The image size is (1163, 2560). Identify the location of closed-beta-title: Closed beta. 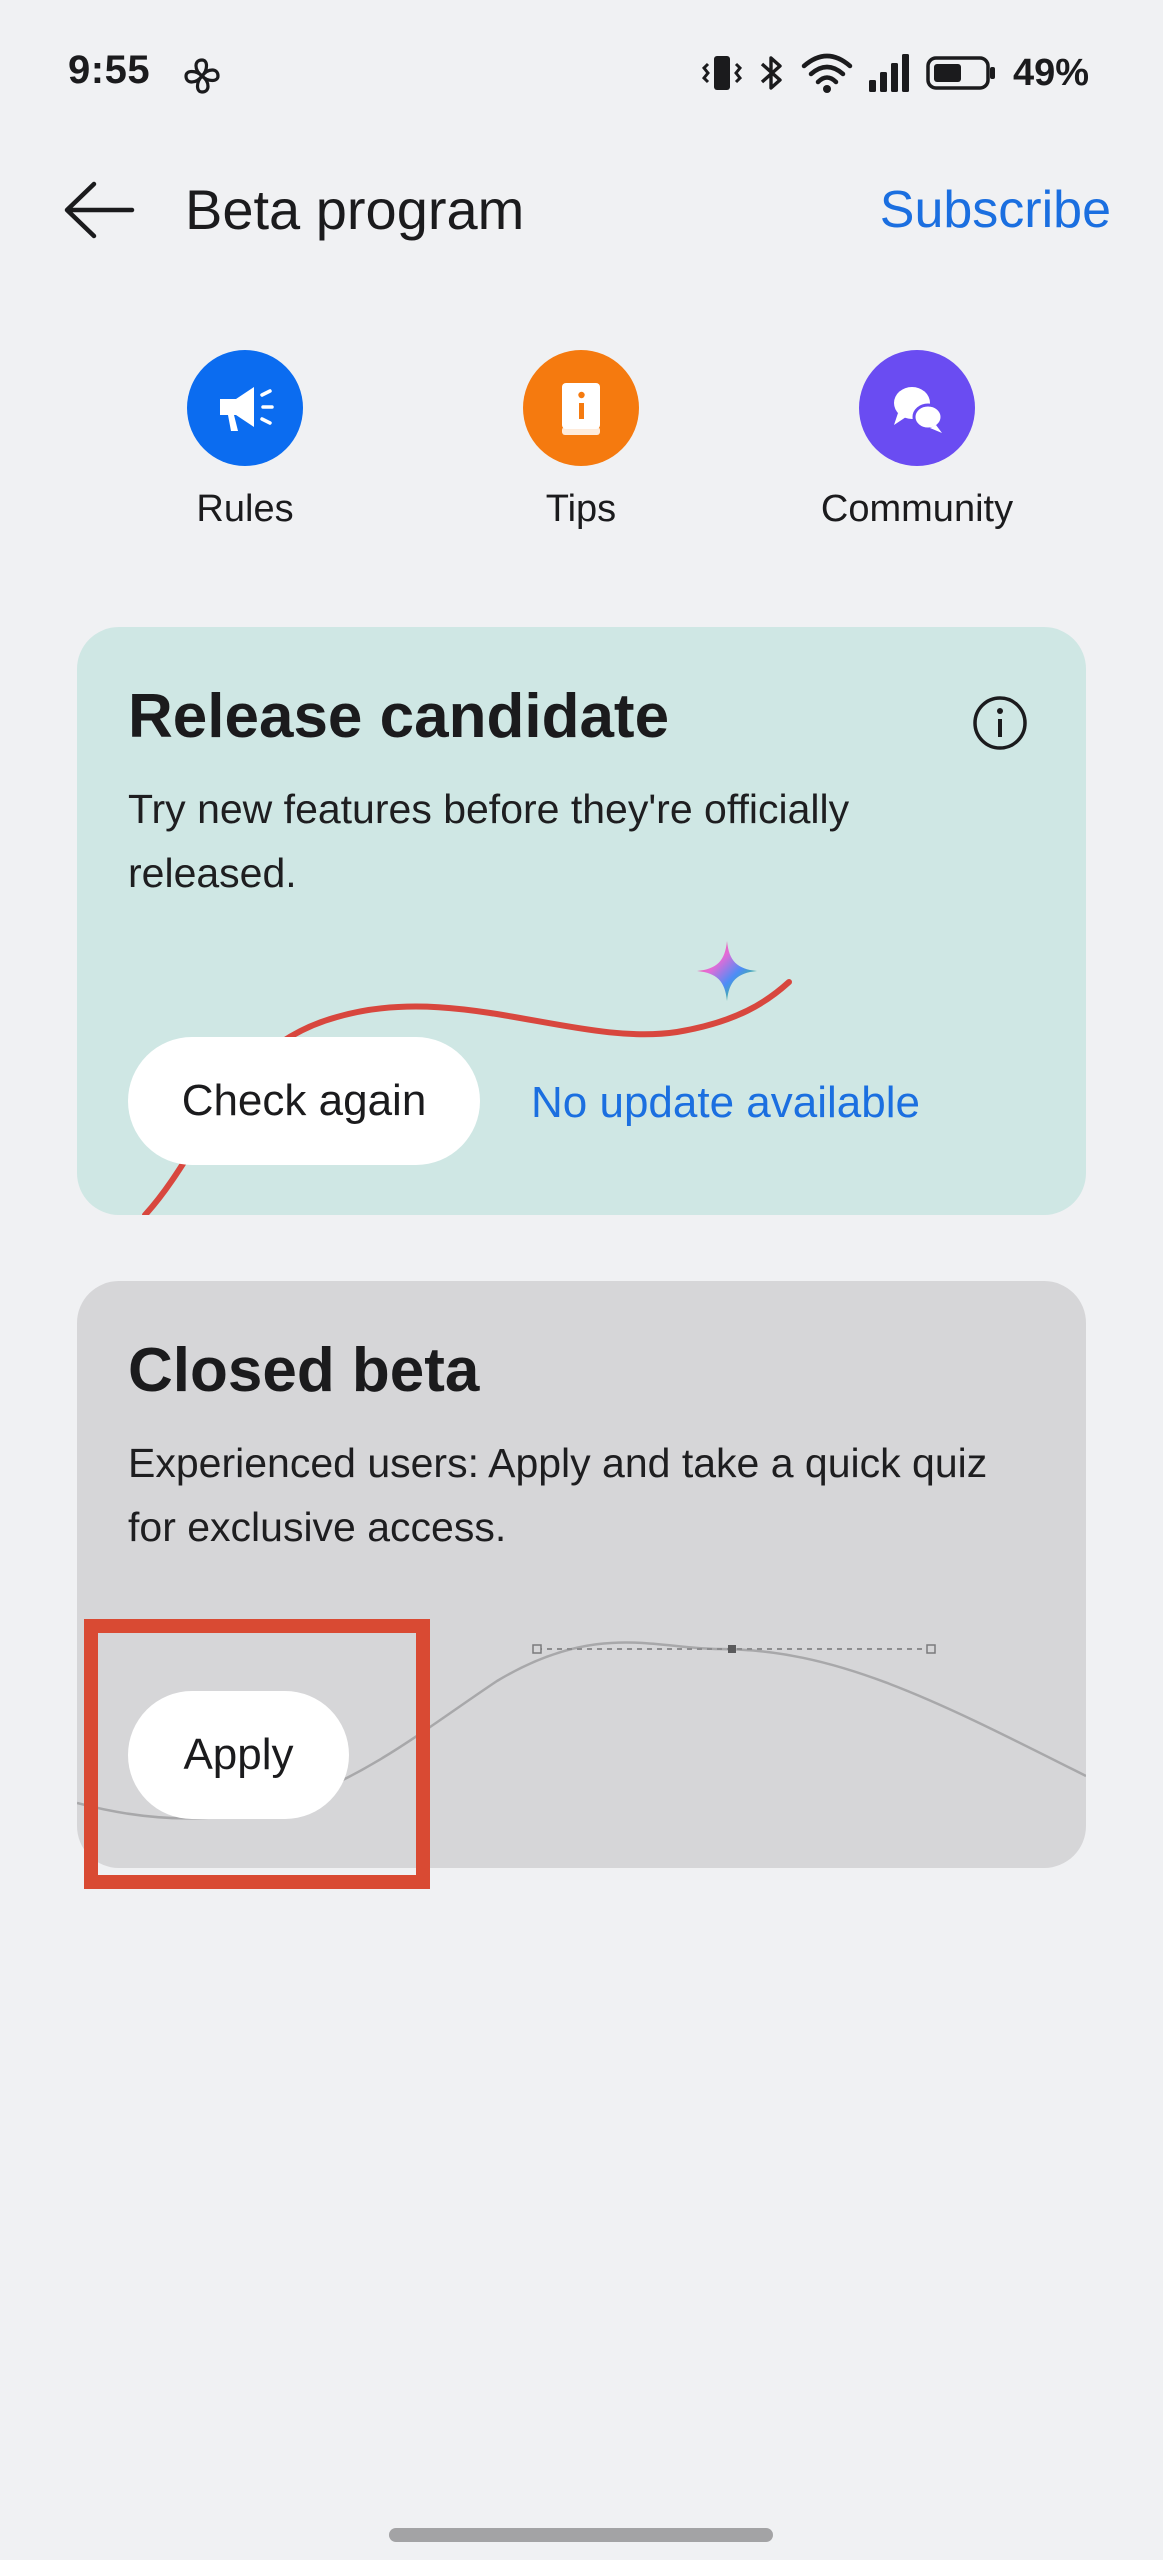
(304, 1370).